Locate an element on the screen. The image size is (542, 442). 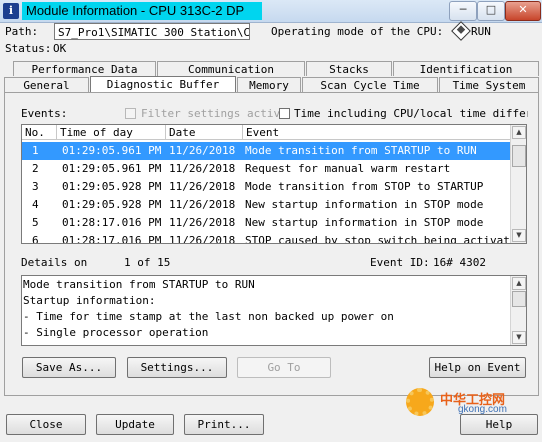
tab-diagnostic-buffer: Diagnostic Buffer is located at coordinates (163, 84).